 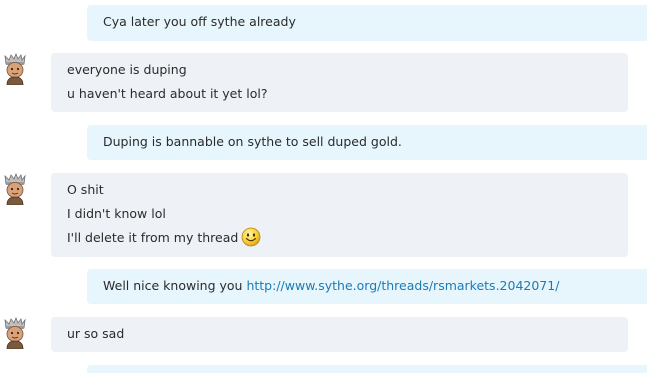 I want to click on message-text: I didn't know lol, so click(x=116, y=213).